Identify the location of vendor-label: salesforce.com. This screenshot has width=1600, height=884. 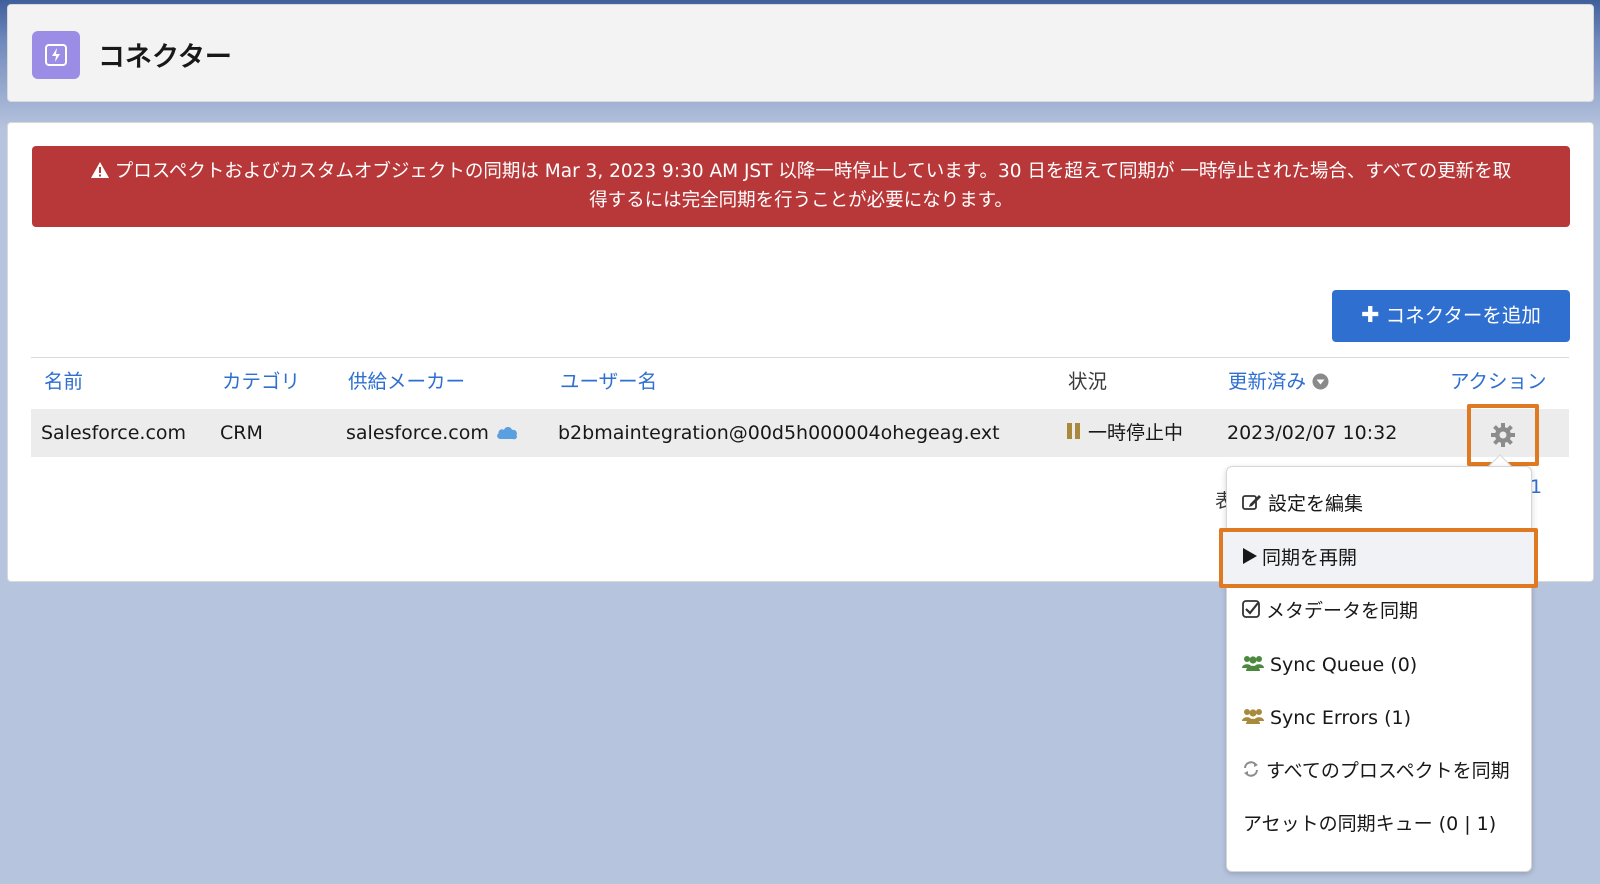
(417, 433).